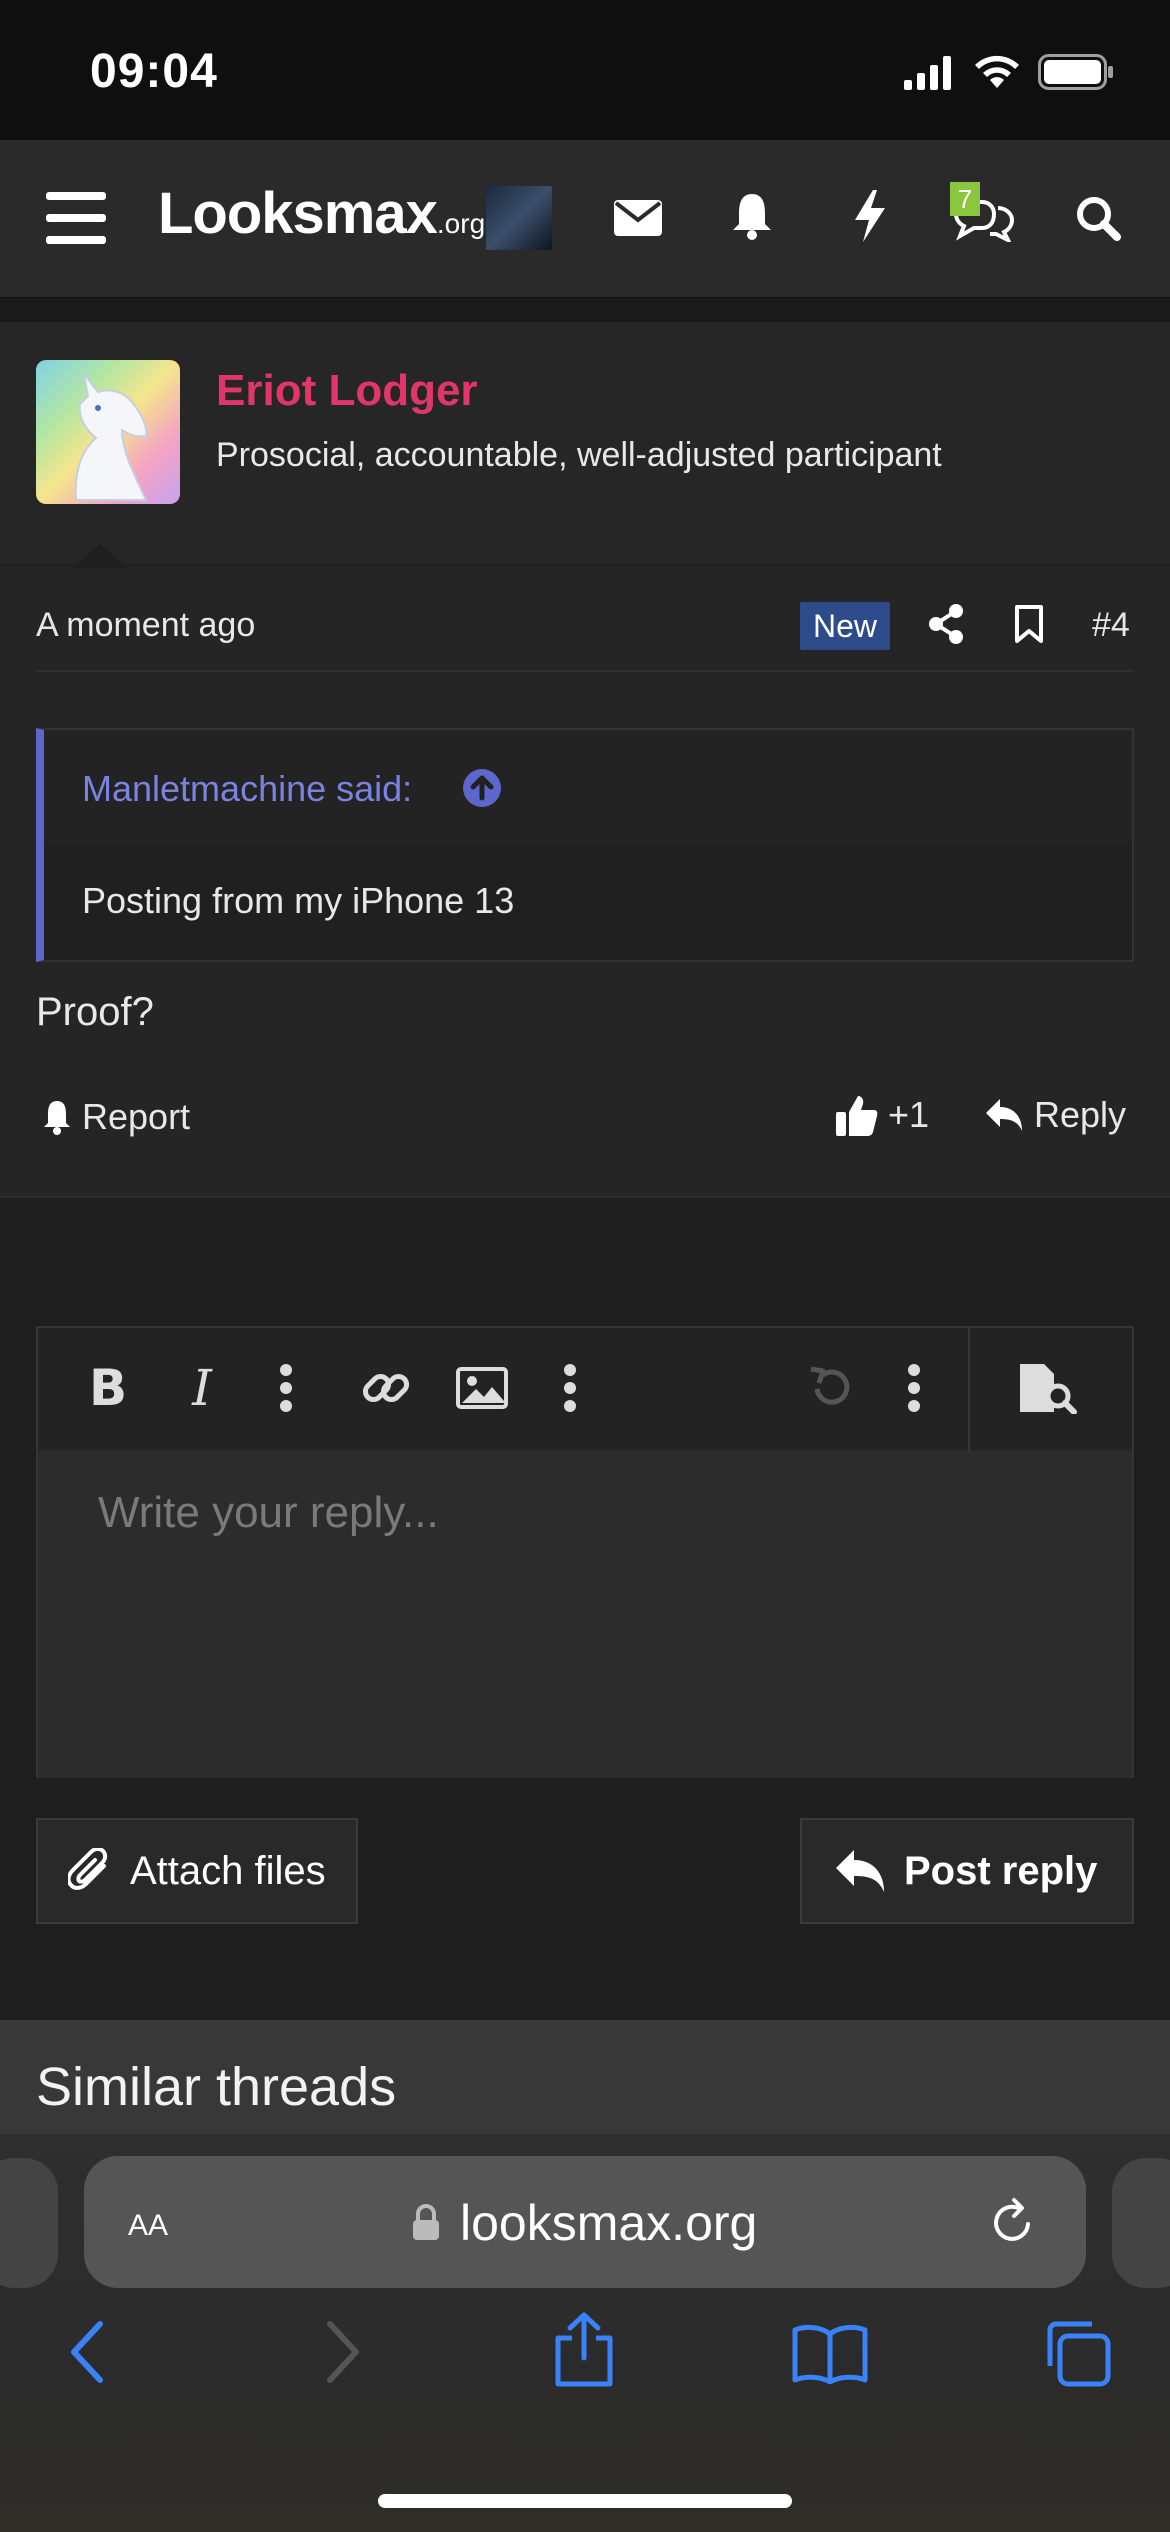 This screenshot has height=2532, width=1170. Describe the element at coordinates (1075, 72) in the screenshot. I see `battery-icon` at that location.